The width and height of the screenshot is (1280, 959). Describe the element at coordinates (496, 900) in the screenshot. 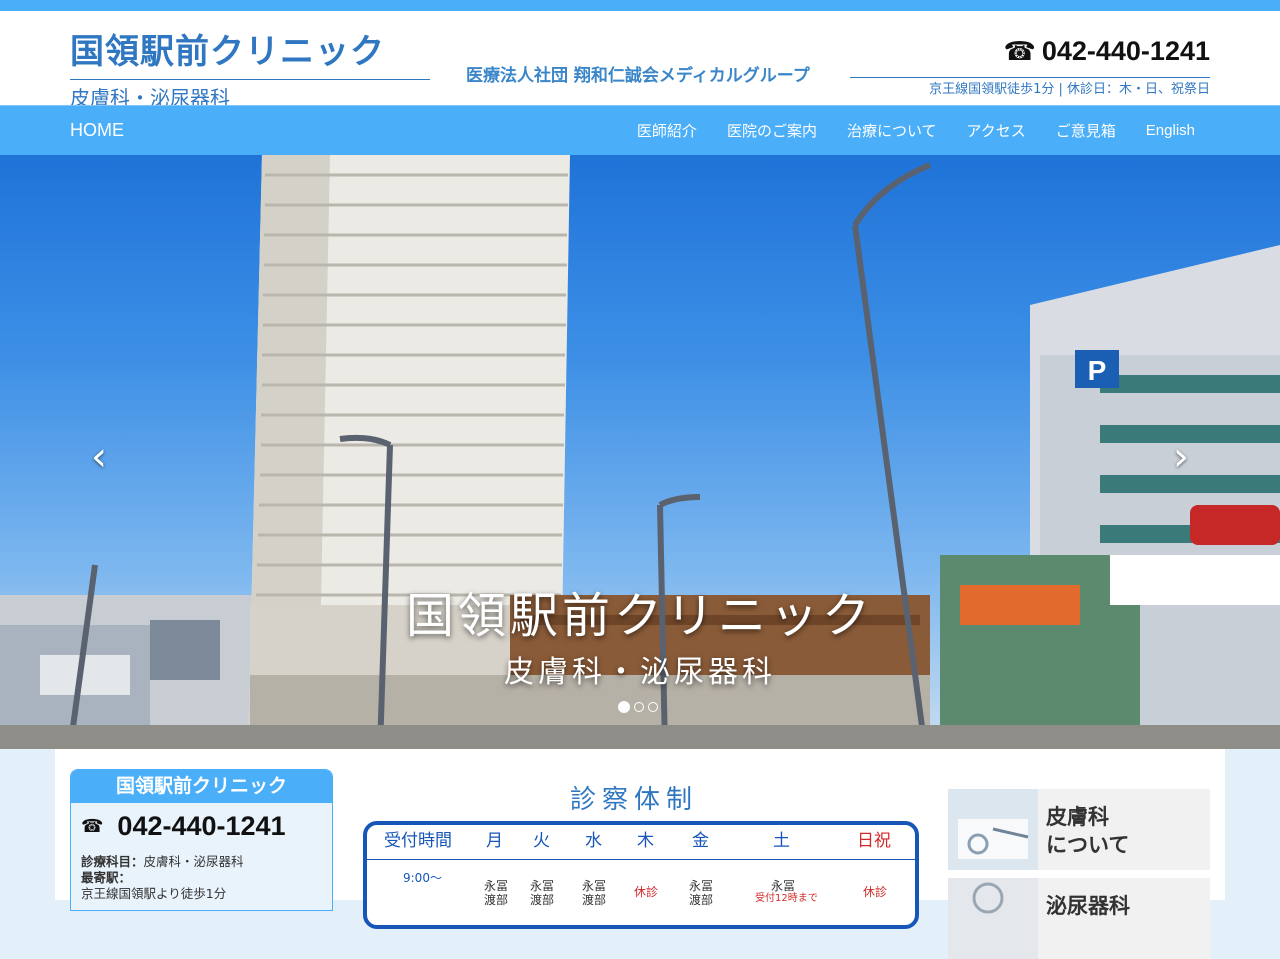

I see `schedule-mon-doc2: 渡部` at that location.